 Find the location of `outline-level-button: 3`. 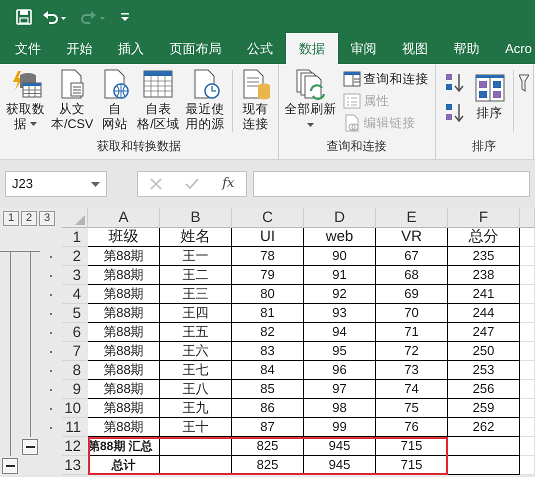

outline-level-button: 3 is located at coordinates (47, 218).